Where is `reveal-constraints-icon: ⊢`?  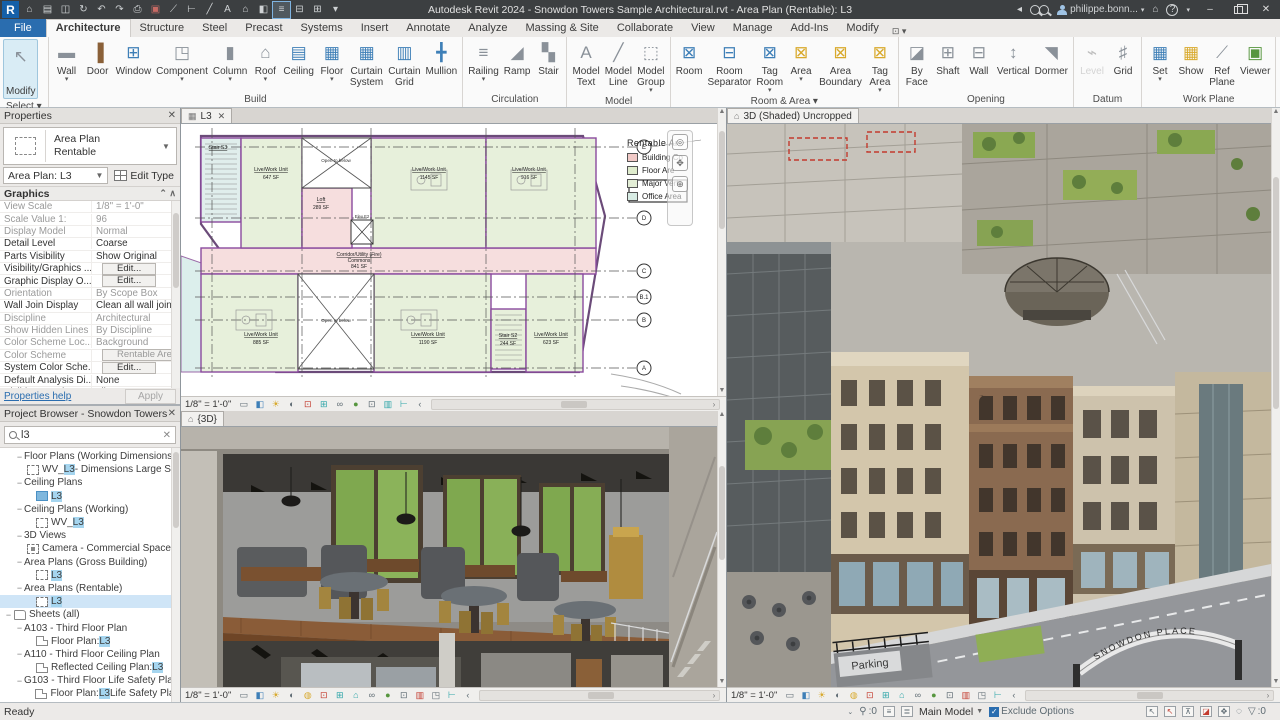
reveal-constraints-icon: ⊢ is located at coordinates (451, 695).